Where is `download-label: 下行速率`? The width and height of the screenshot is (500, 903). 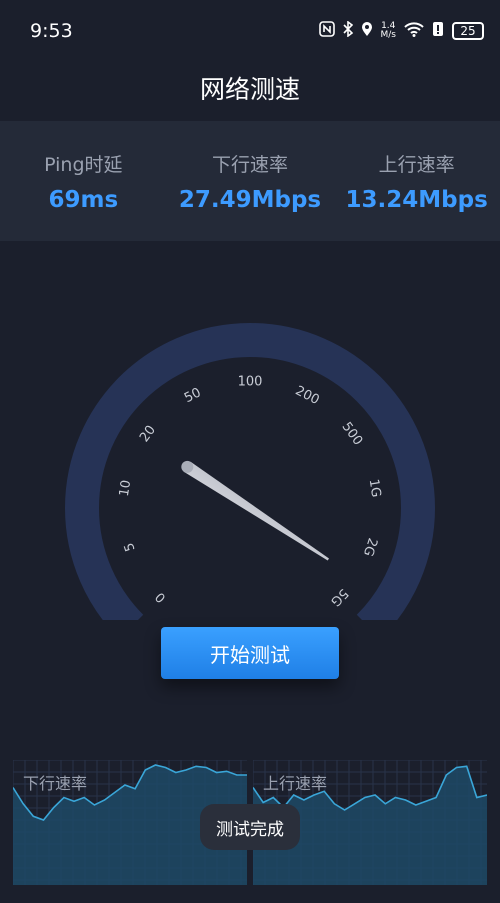 download-label: 下行速率 is located at coordinates (249, 164).